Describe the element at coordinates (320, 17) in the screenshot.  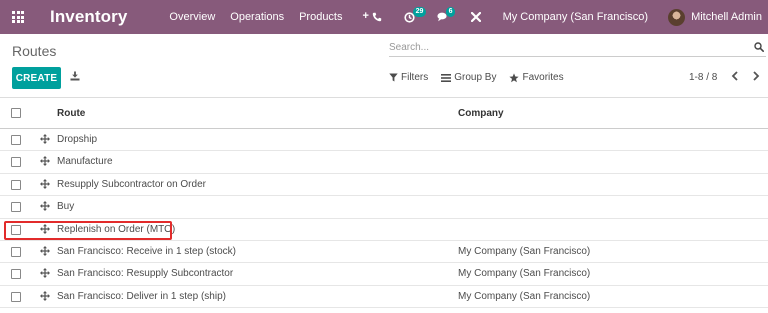
I see `menu-item-products: Products` at that location.